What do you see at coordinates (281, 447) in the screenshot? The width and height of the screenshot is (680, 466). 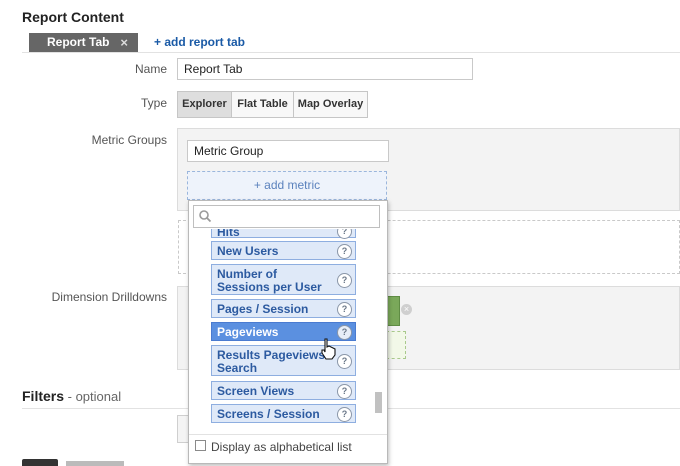 I see `alphabetical-label: Display as alphabetical list` at bounding box center [281, 447].